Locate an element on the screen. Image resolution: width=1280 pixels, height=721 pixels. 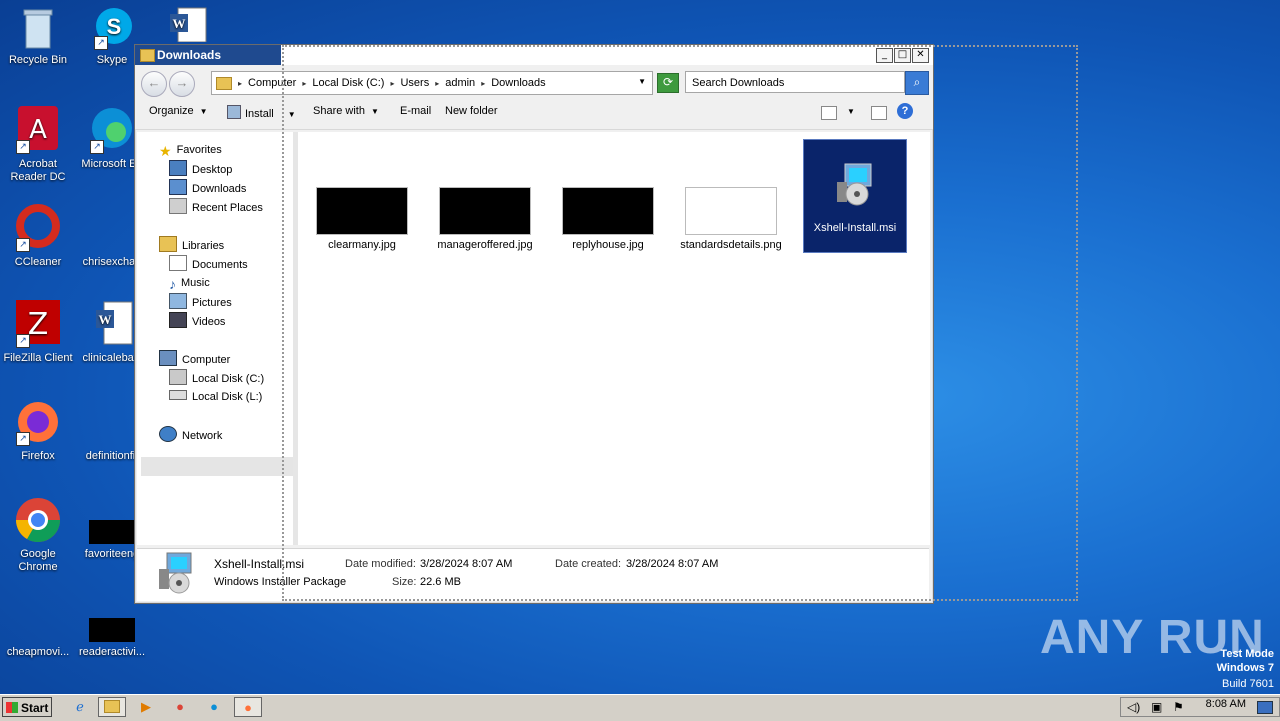
file-item-selected: Xshell-Install.msi is located at coordinates (855, 196).